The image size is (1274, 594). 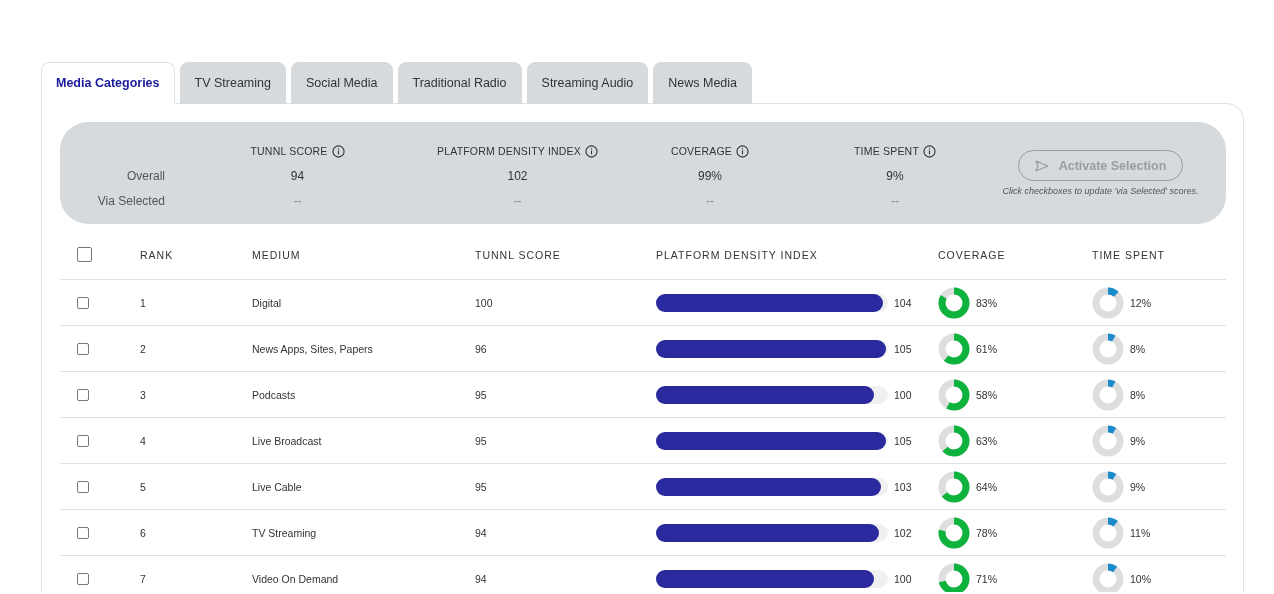 What do you see at coordinates (986, 486) in the screenshot?
I see `table-cell: 64%` at bounding box center [986, 486].